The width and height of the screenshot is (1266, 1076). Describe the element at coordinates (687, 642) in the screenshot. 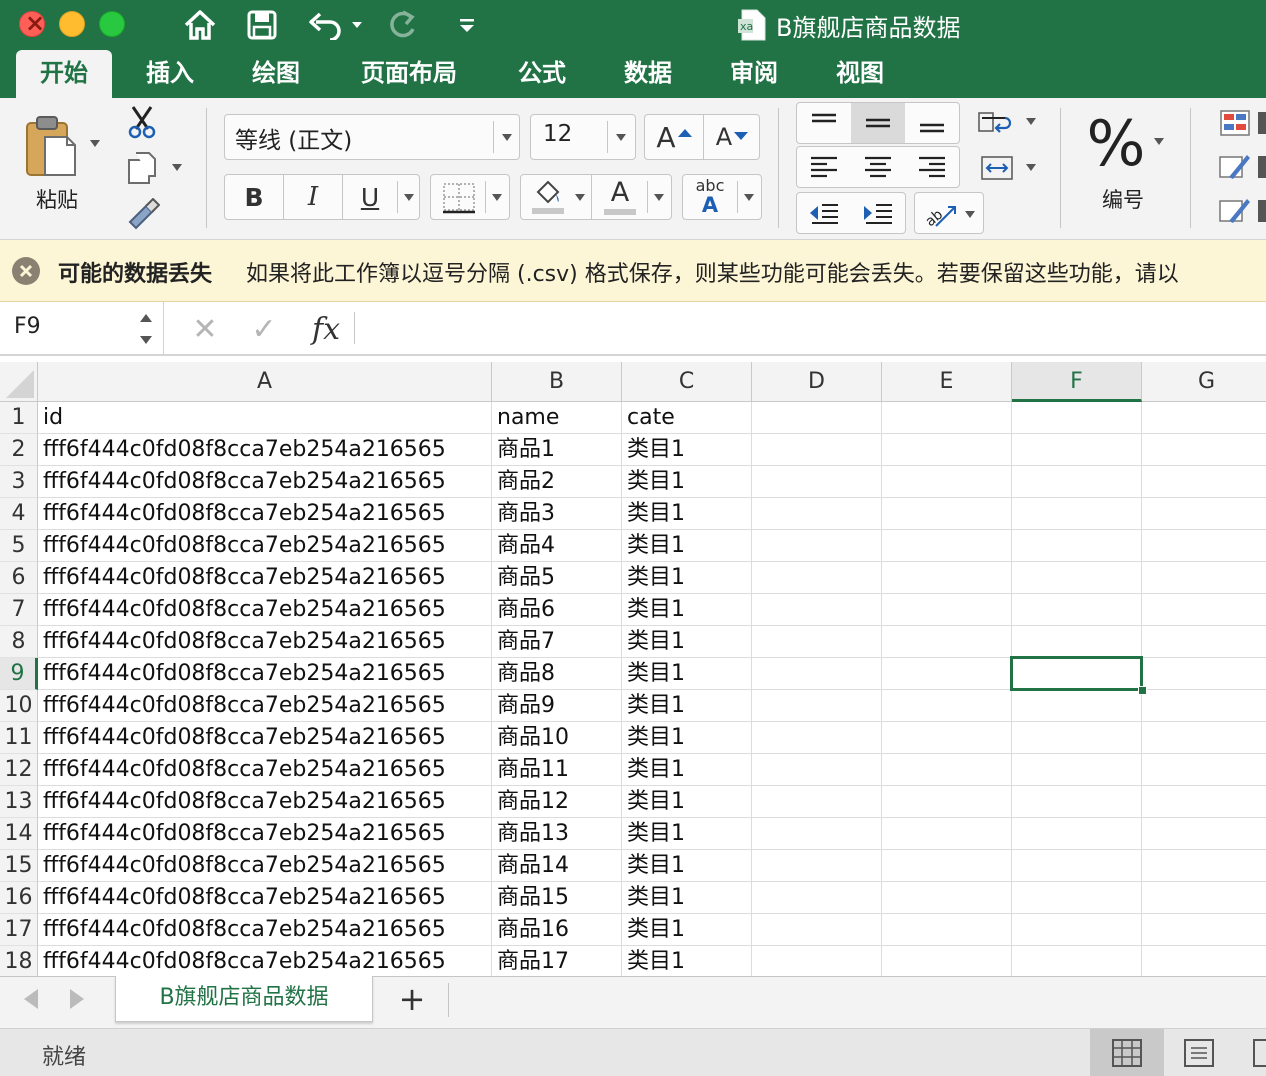

I see `cell-c8: 类目1` at that location.